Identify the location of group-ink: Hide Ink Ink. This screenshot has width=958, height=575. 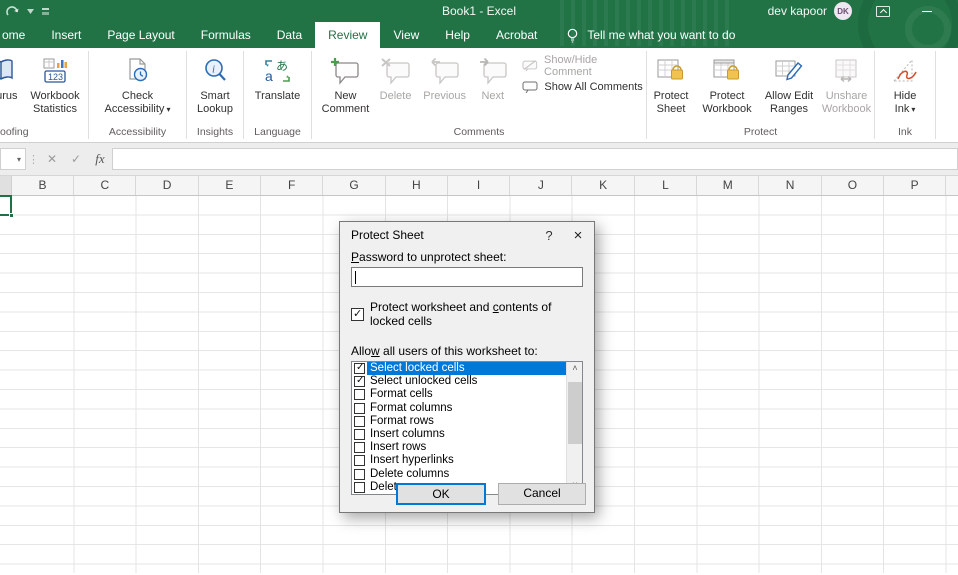
(905, 95).